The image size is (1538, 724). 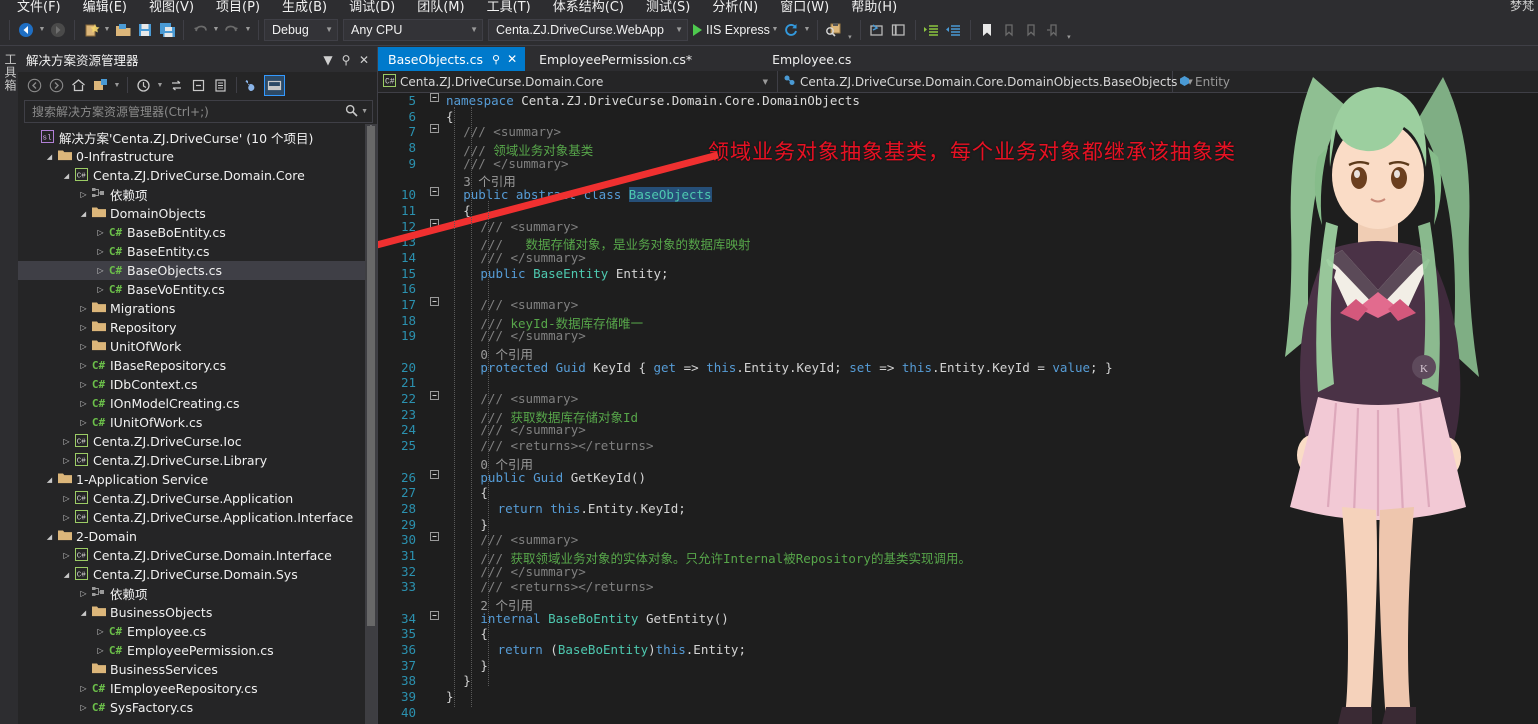 What do you see at coordinates (197, 270) in the screenshot?
I see `tree-item: ▷ C# BaseObjects.cs` at bounding box center [197, 270].